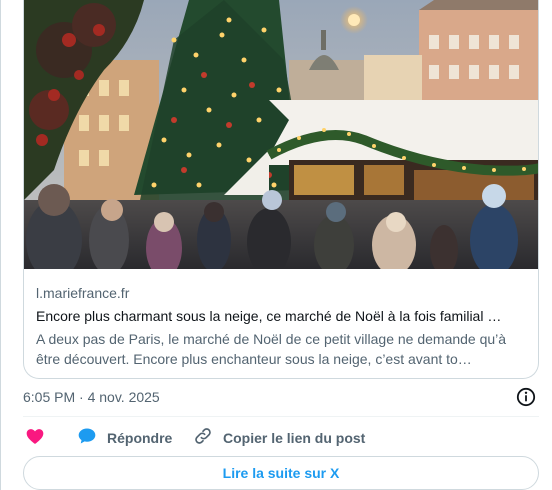 The width and height of the screenshot is (552, 490). I want to click on copy-link-label: Copier le lien du post, so click(294, 438).